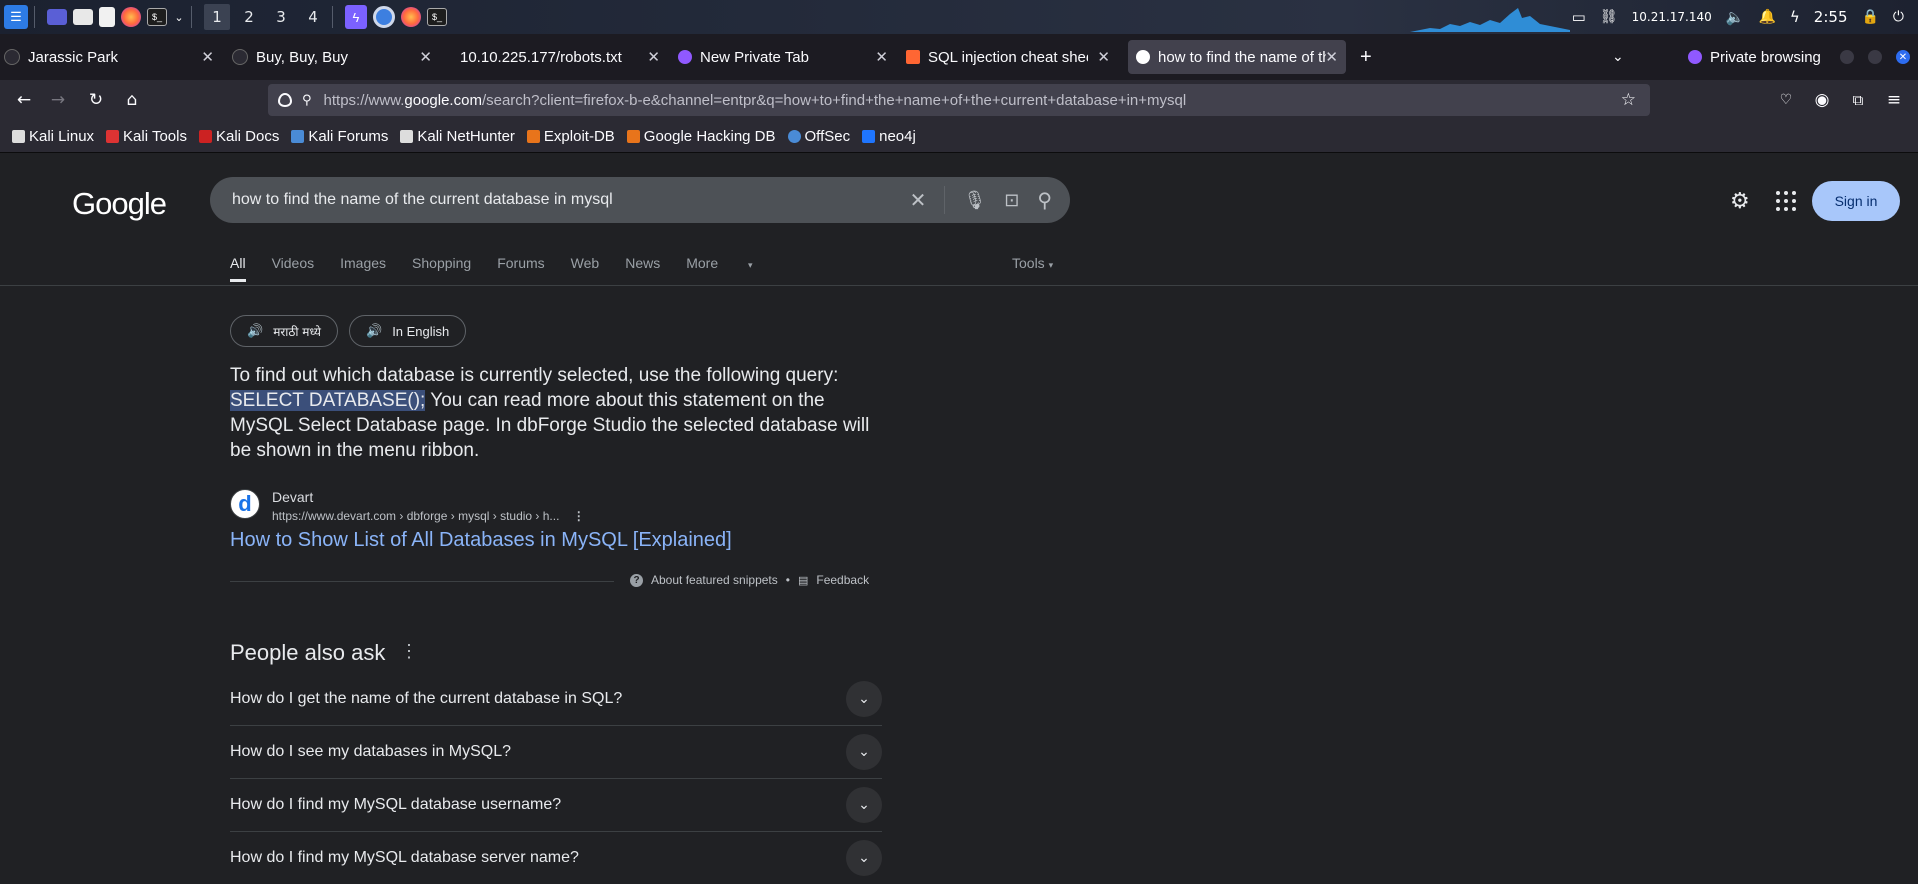 The width and height of the screenshot is (1918, 884). What do you see at coordinates (1822, 100) in the screenshot?
I see `account-icon: ◉` at bounding box center [1822, 100].